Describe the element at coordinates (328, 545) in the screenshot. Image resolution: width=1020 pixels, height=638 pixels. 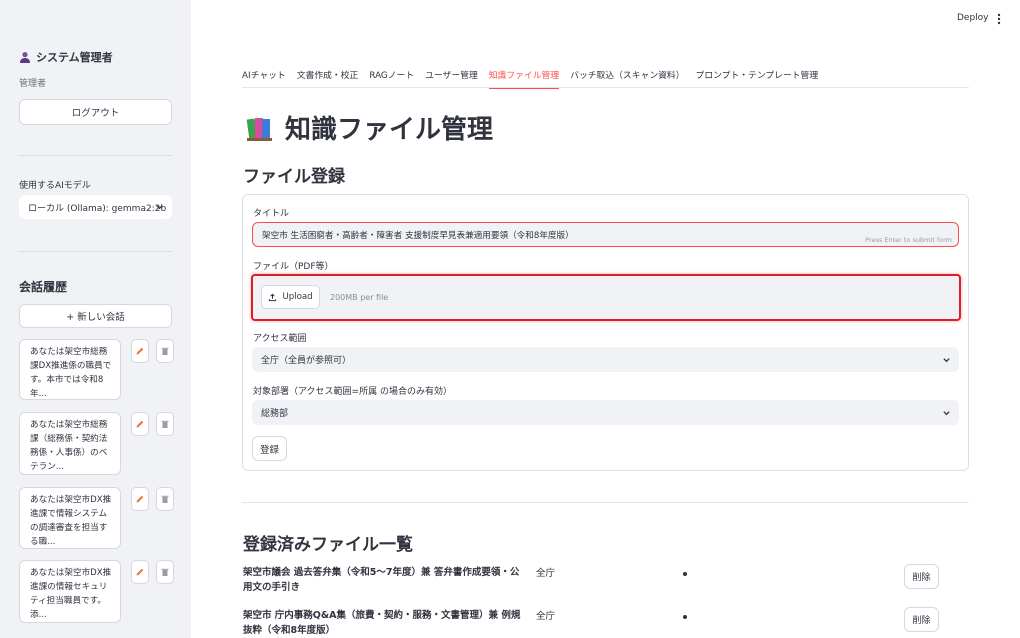
I see `list-section-title: 登録済みファイル一覧` at that location.